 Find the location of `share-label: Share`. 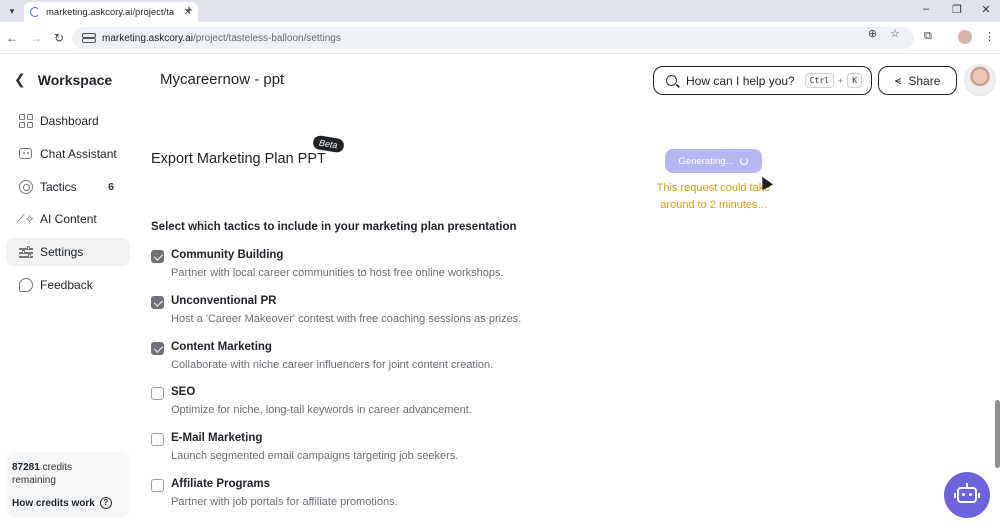

share-label: Share is located at coordinates (924, 80).